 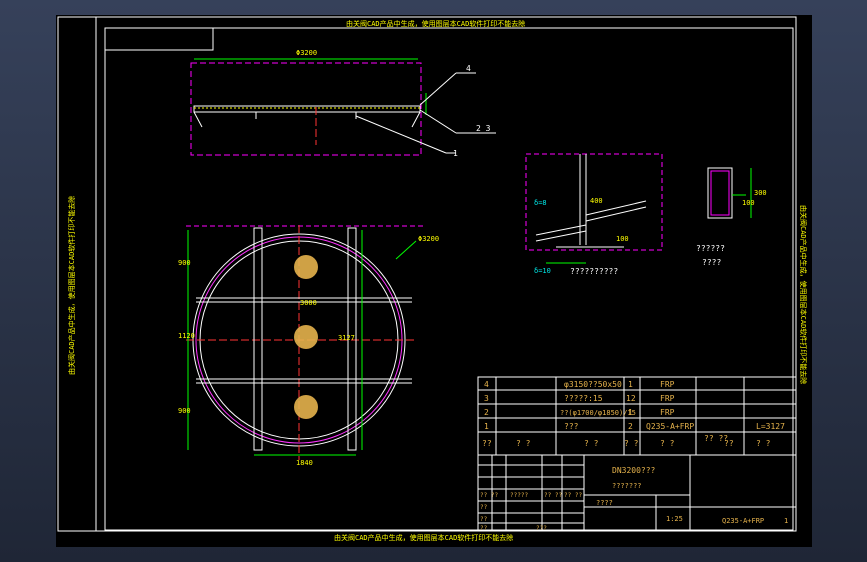 I want to click on detail-a-thk1: δ=8, so click(x=540, y=203).